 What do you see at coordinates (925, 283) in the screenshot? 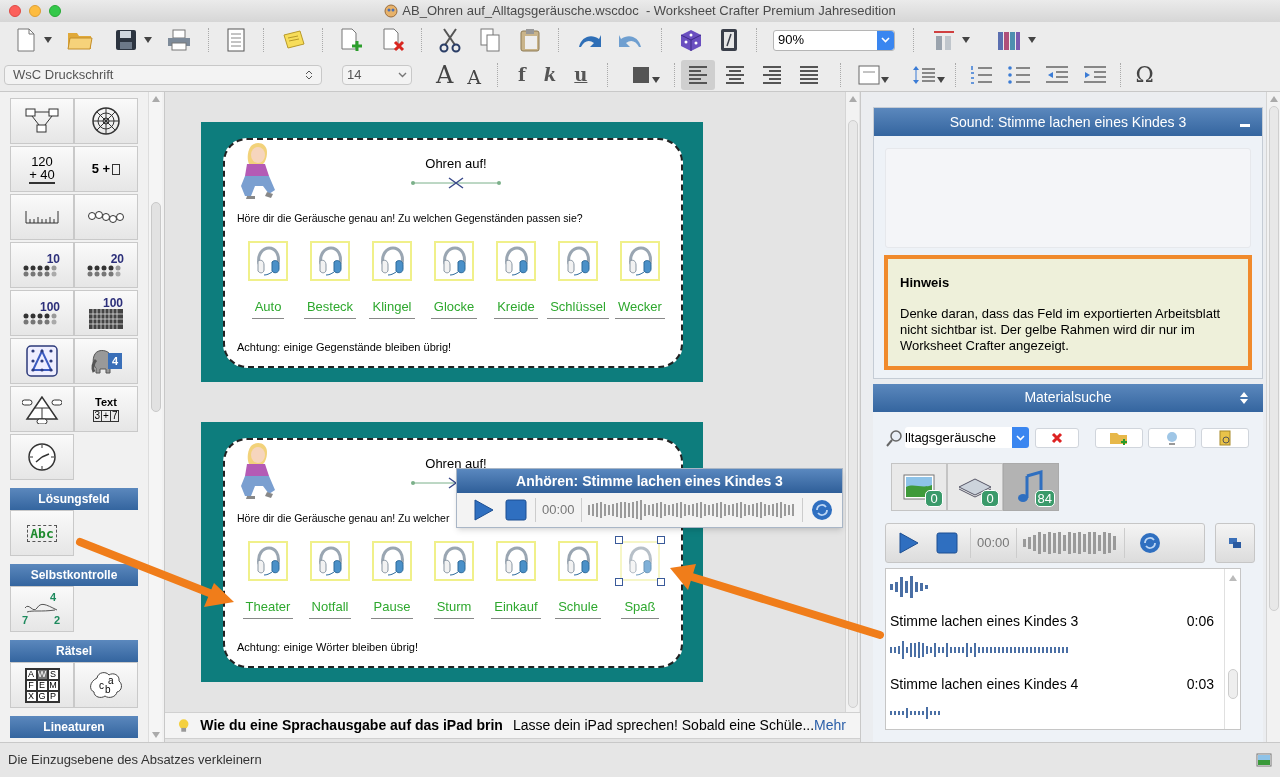
I see `hint-title: Hinweis` at bounding box center [925, 283].